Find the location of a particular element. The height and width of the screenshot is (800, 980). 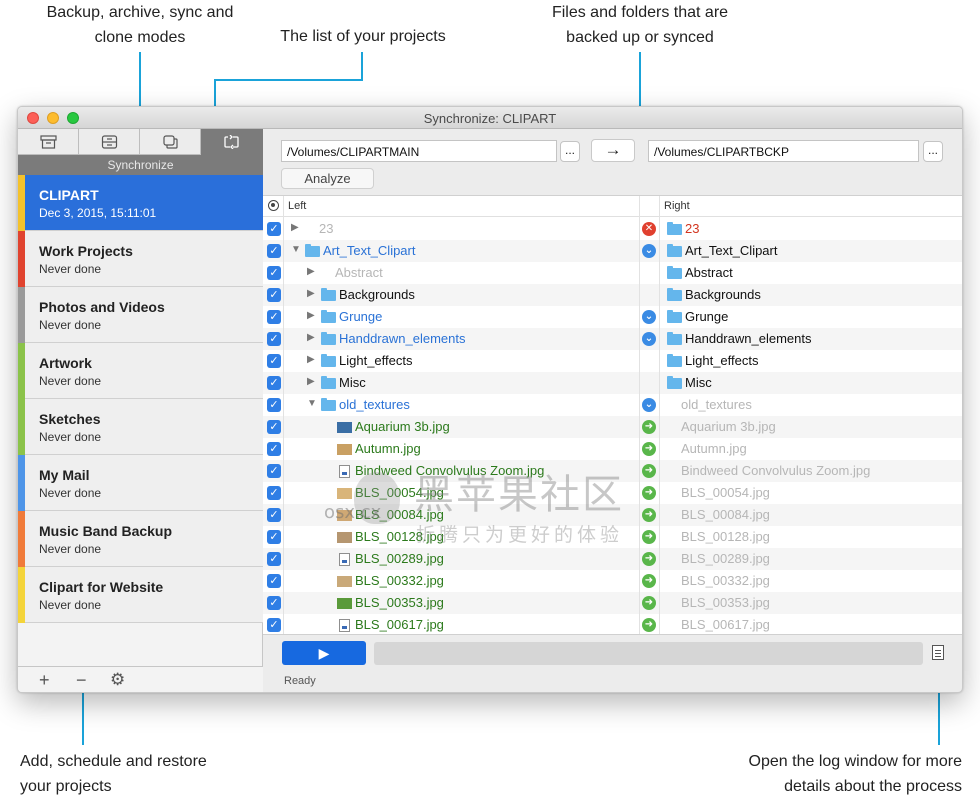

table-row: ✓ ▶ Backgrounds Backgrounds is located at coordinates (612, 295).